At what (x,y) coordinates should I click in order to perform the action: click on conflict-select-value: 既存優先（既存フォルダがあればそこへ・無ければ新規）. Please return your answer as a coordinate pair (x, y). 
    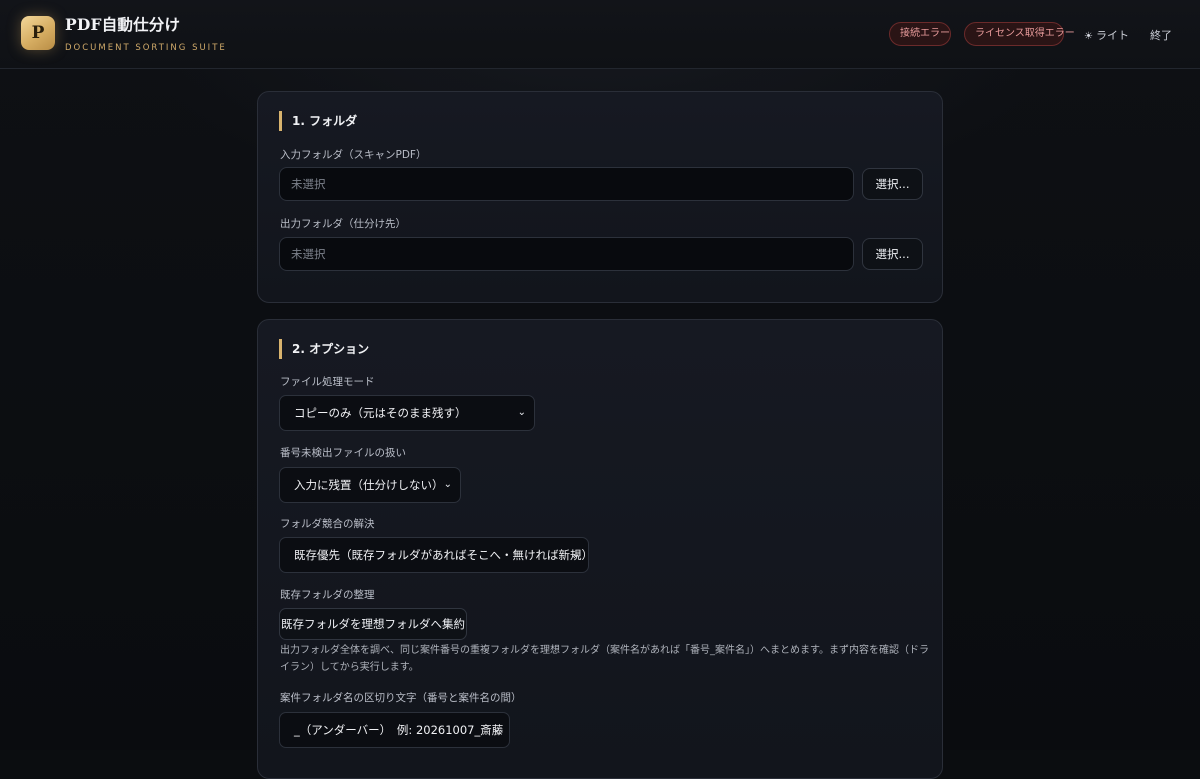
    Looking at the image, I should click on (443, 555).